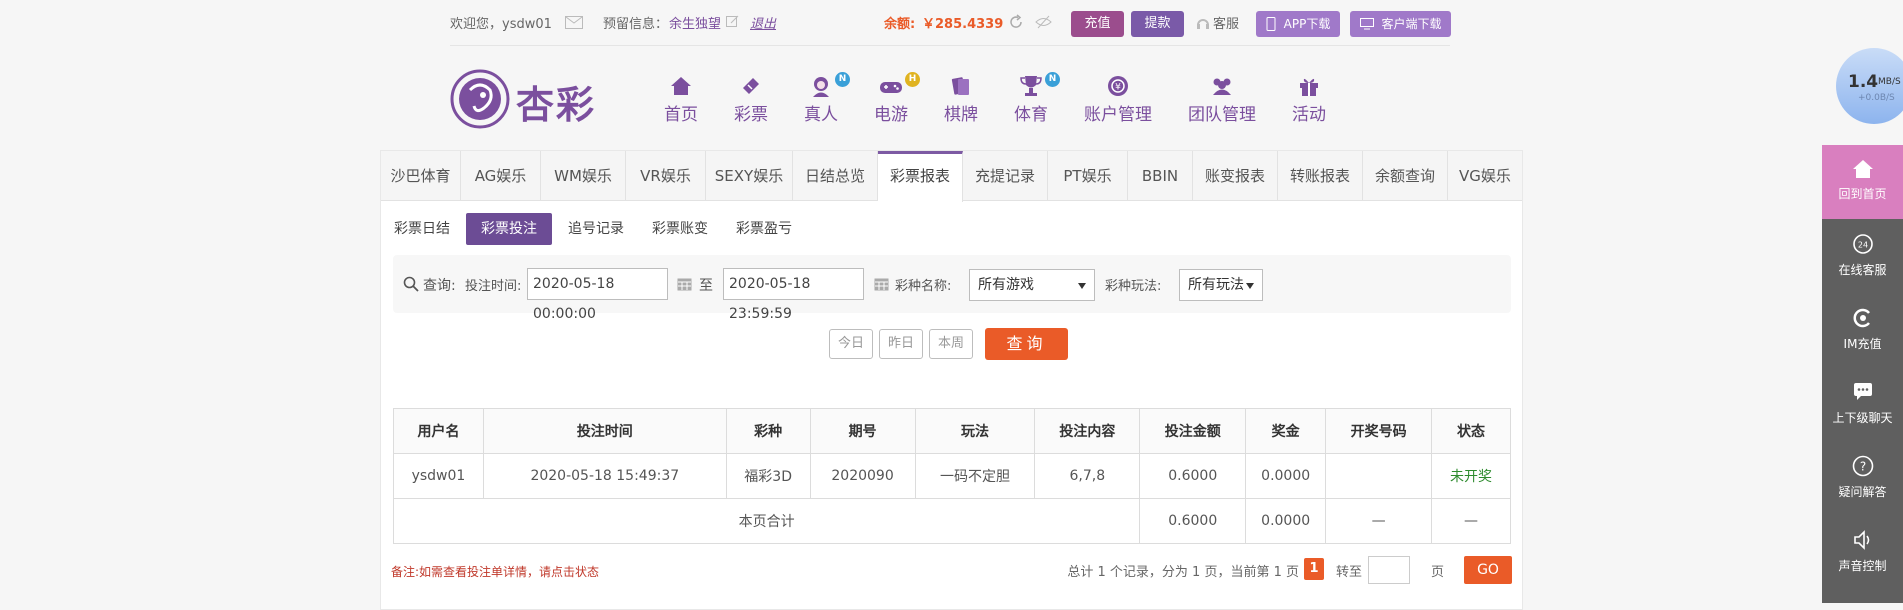 The height and width of the screenshot is (610, 1903). Describe the element at coordinates (1379, 431) in the screenshot. I see `col-draw-number: 开奖号码` at that location.